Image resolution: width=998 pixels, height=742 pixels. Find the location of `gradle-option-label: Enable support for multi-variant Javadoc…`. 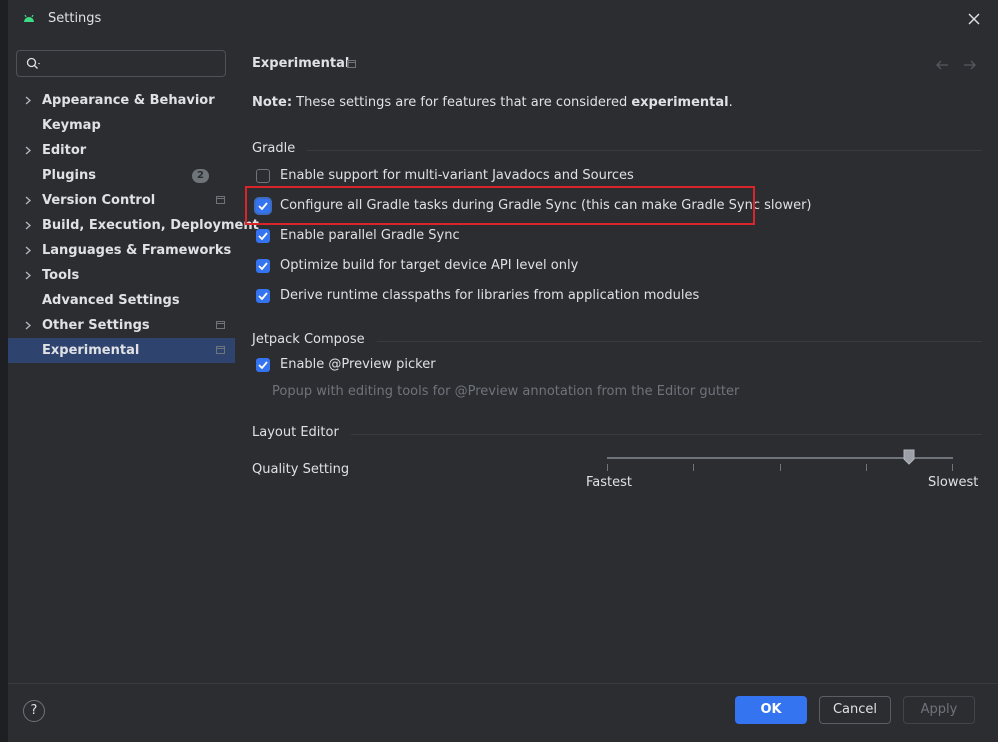

gradle-option-label: Enable support for multi-variant Javadoc… is located at coordinates (457, 175).